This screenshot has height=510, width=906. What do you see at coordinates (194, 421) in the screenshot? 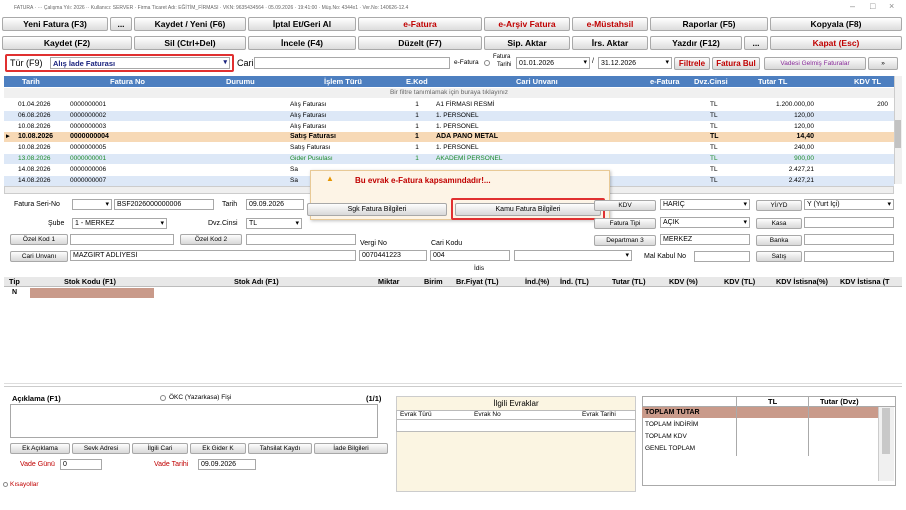
I see `aciklama-textarea` at bounding box center [194, 421].